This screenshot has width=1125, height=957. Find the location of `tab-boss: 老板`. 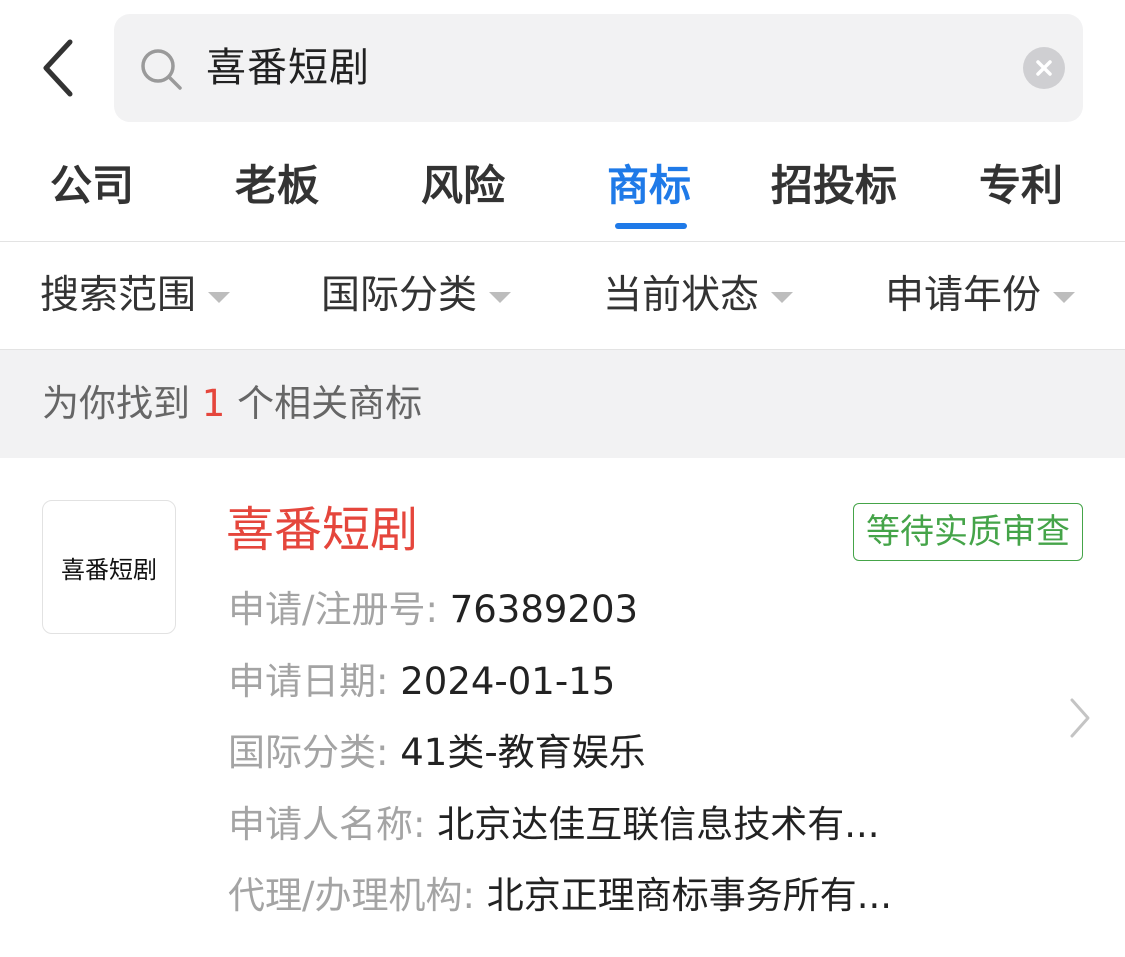

tab-boss: 老板 is located at coordinates (277, 186).